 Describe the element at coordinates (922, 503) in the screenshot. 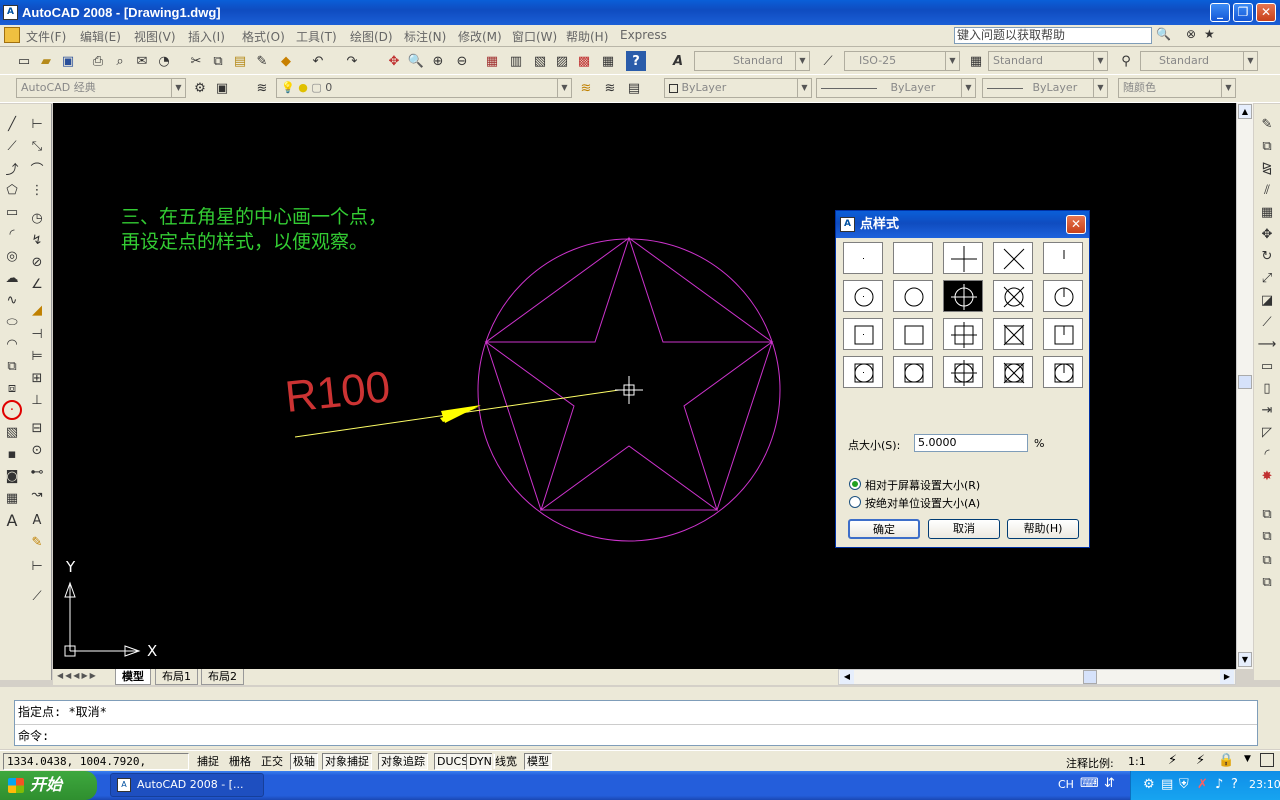

I see `absolute-size-label: 按绝对单位设置大小(A)` at that location.